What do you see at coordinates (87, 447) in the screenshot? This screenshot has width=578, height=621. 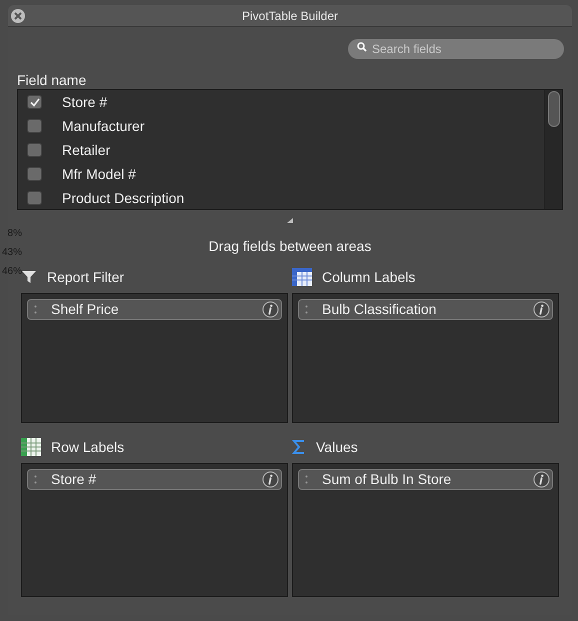 I see `area-title: Row Labels` at bounding box center [87, 447].